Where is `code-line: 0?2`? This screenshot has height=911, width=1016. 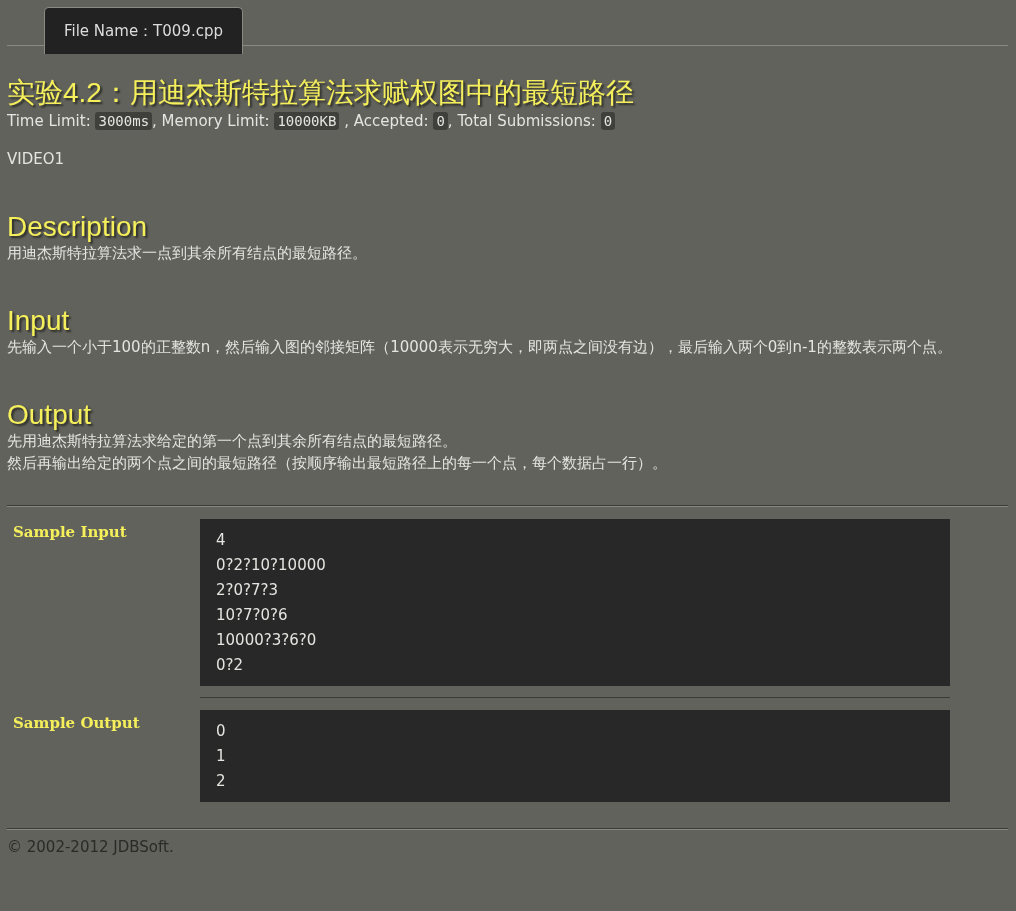 code-line: 0?2 is located at coordinates (230, 665).